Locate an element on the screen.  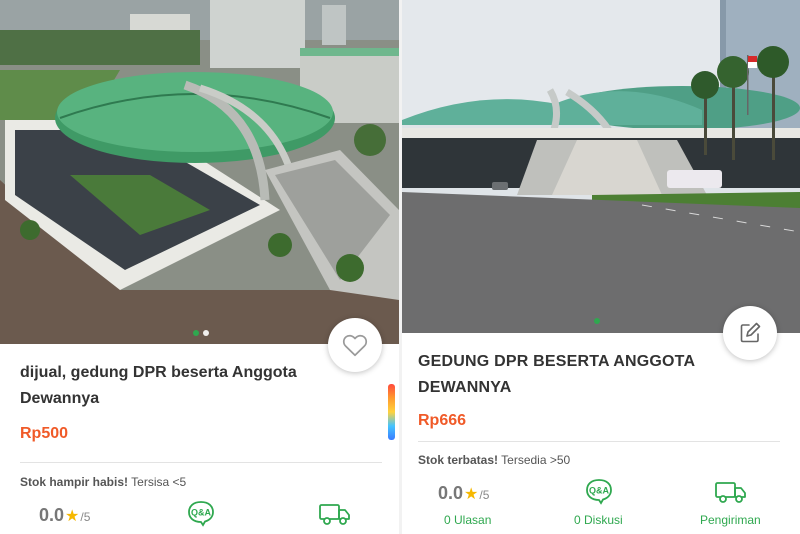
product-title: GEDUNG DPR BESERTA ANGGOTA DEWANNYA is located at coordinates (556, 374).